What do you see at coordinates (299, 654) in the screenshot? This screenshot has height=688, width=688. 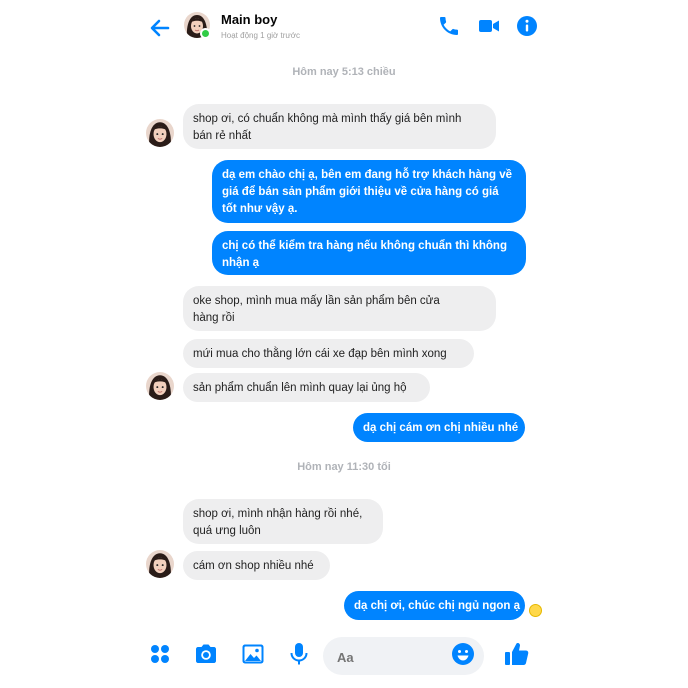 I see `microphone-icon` at bounding box center [299, 654].